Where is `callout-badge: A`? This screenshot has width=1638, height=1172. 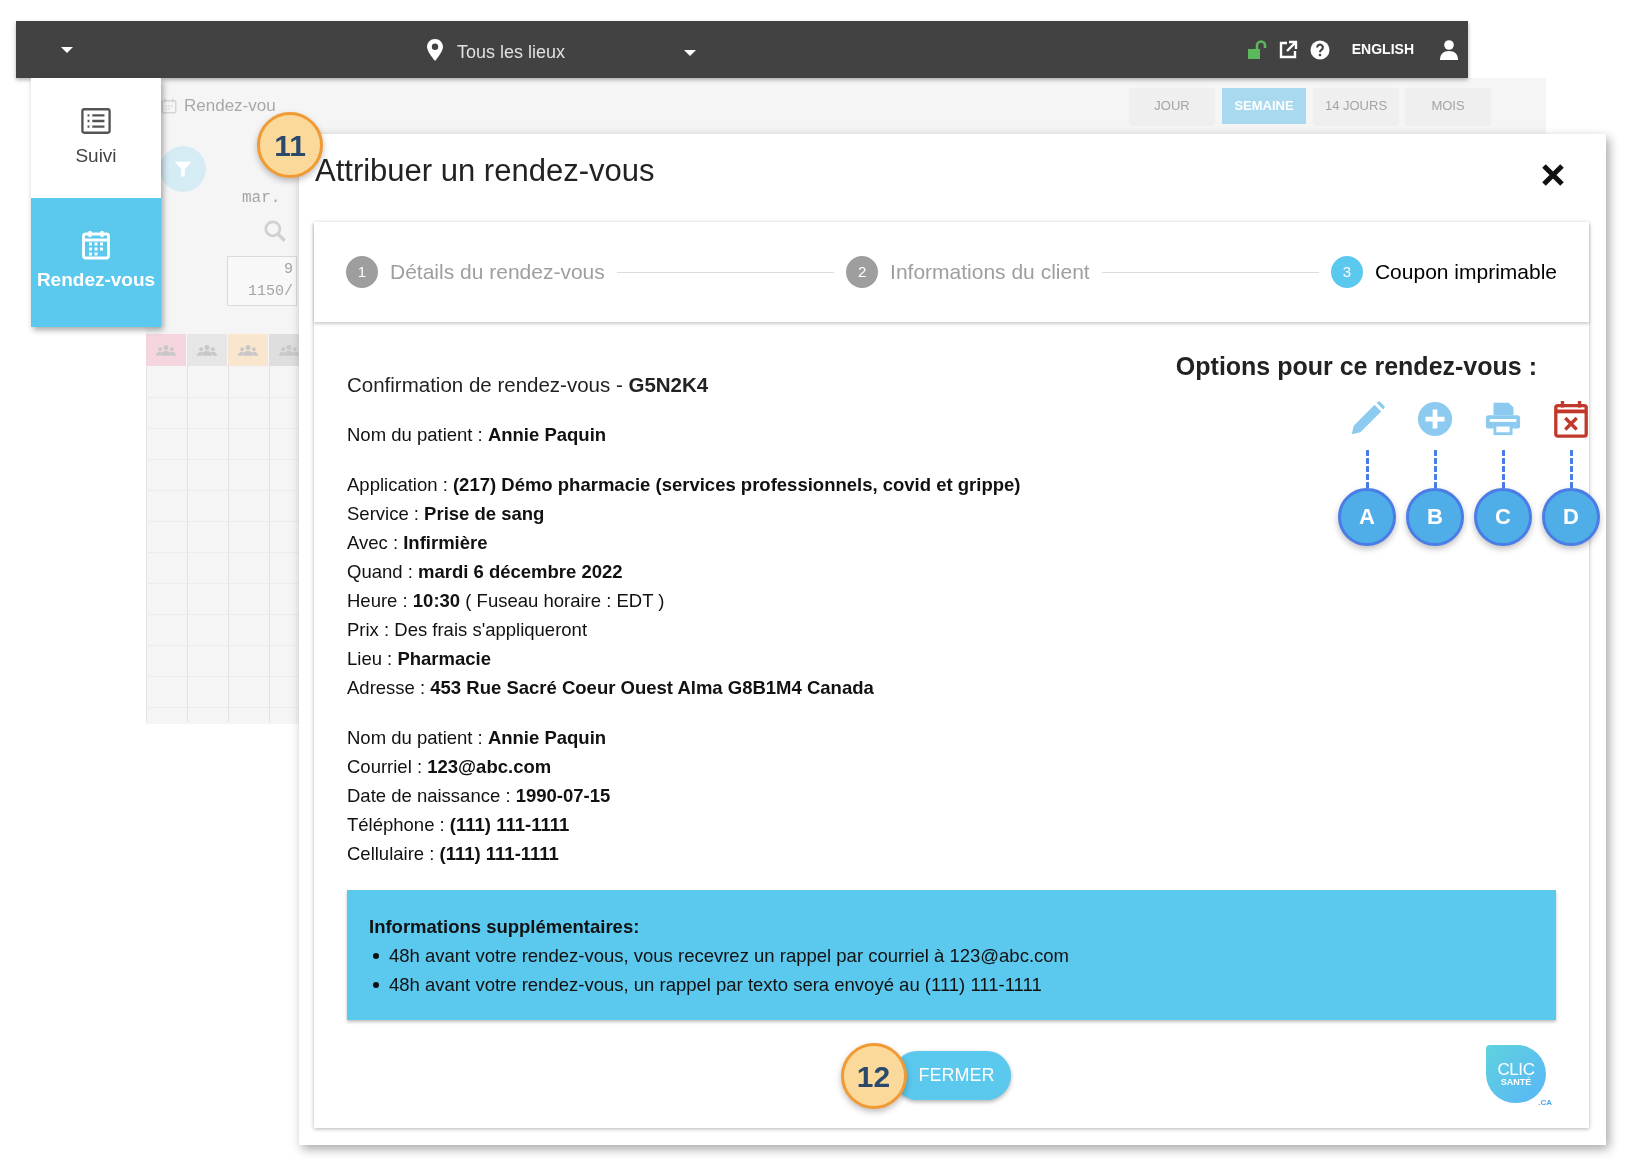 callout-badge: A is located at coordinates (1367, 516).